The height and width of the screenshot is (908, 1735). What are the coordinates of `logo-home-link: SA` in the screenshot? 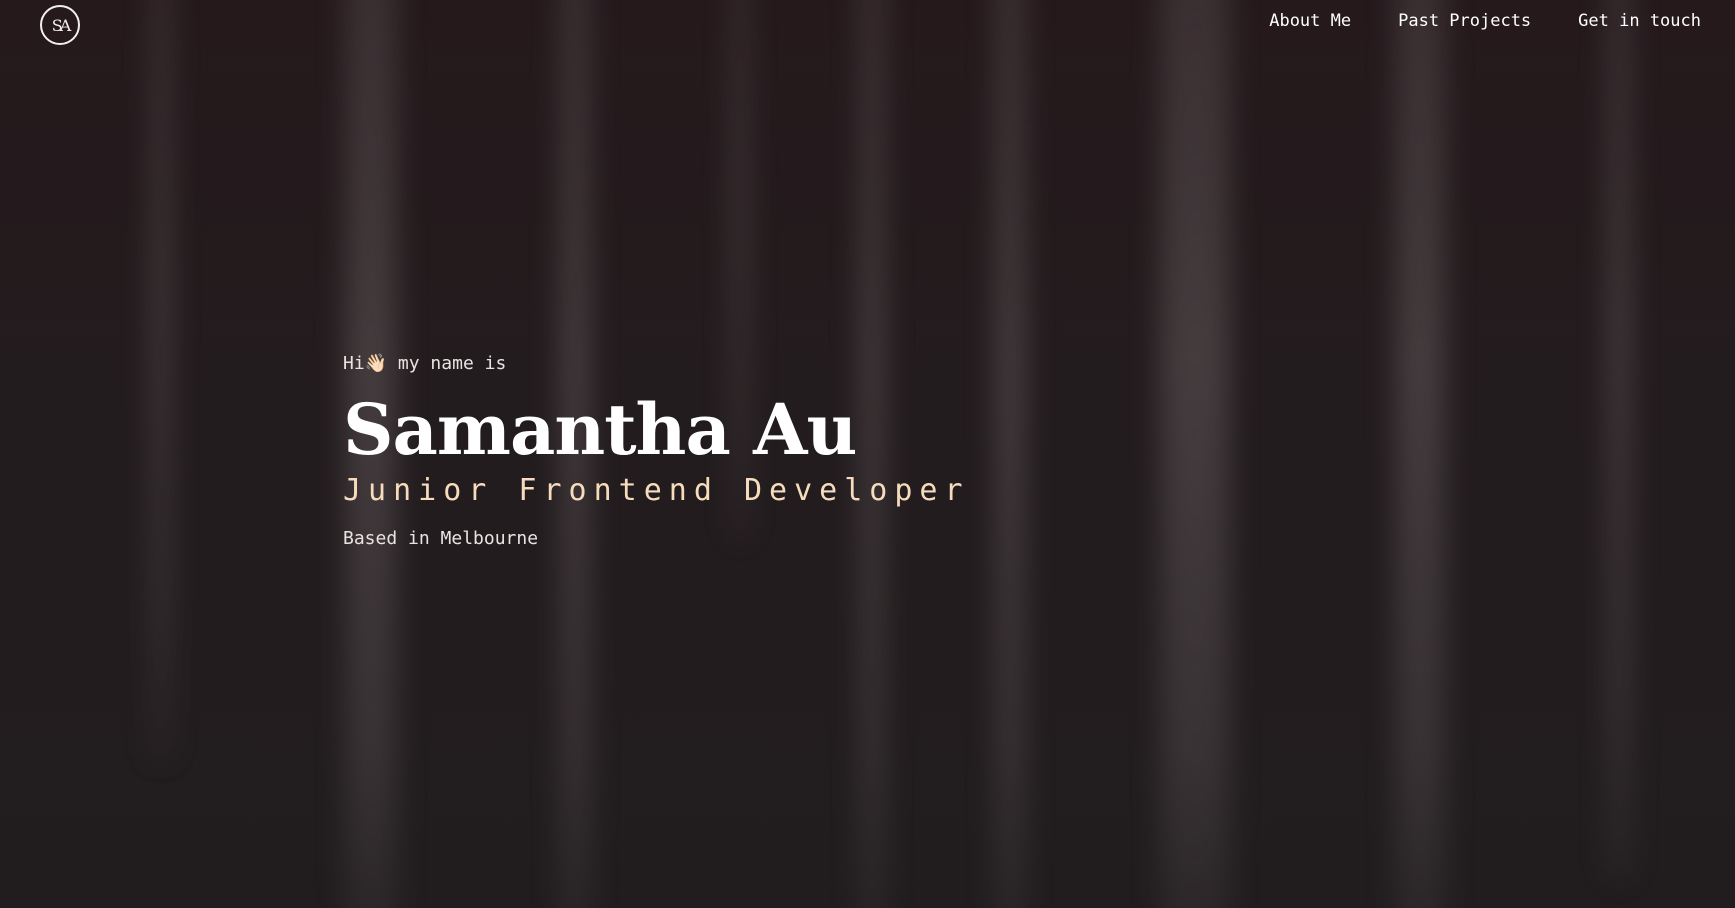 It's located at (60, 25).